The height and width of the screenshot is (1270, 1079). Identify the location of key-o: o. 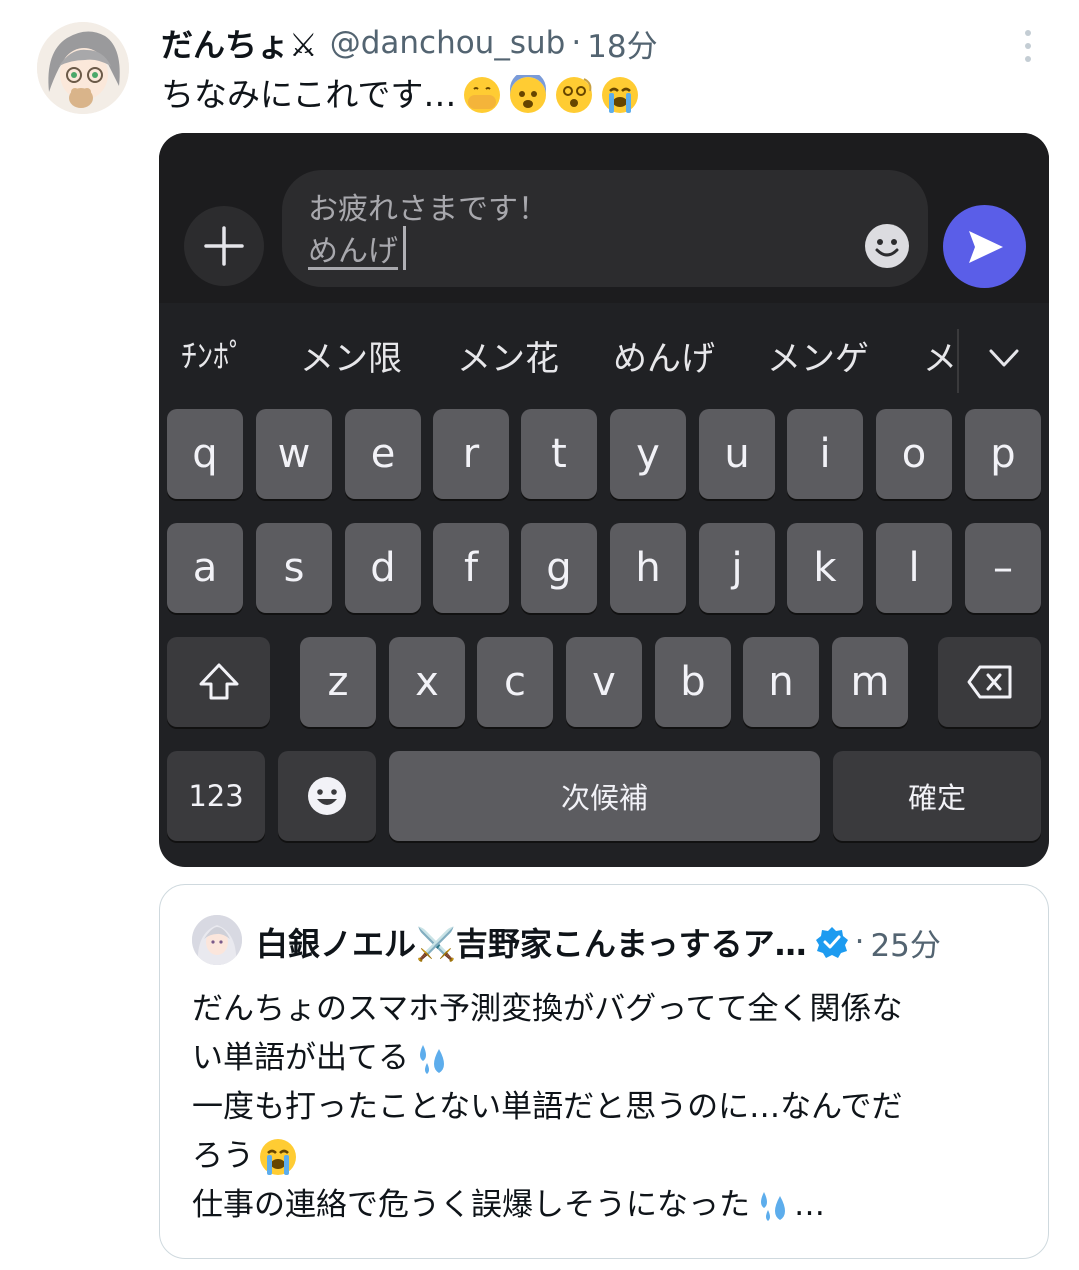
(914, 454).